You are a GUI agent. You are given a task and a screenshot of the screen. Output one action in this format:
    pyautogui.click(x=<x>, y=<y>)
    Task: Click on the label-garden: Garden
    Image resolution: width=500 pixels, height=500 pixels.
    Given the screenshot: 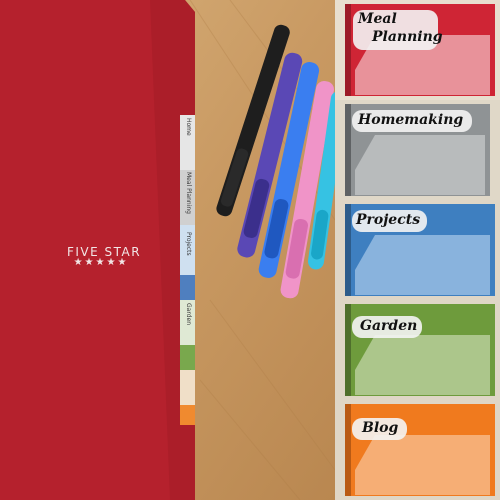 What is the action you would take?
    pyautogui.click(x=389, y=326)
    